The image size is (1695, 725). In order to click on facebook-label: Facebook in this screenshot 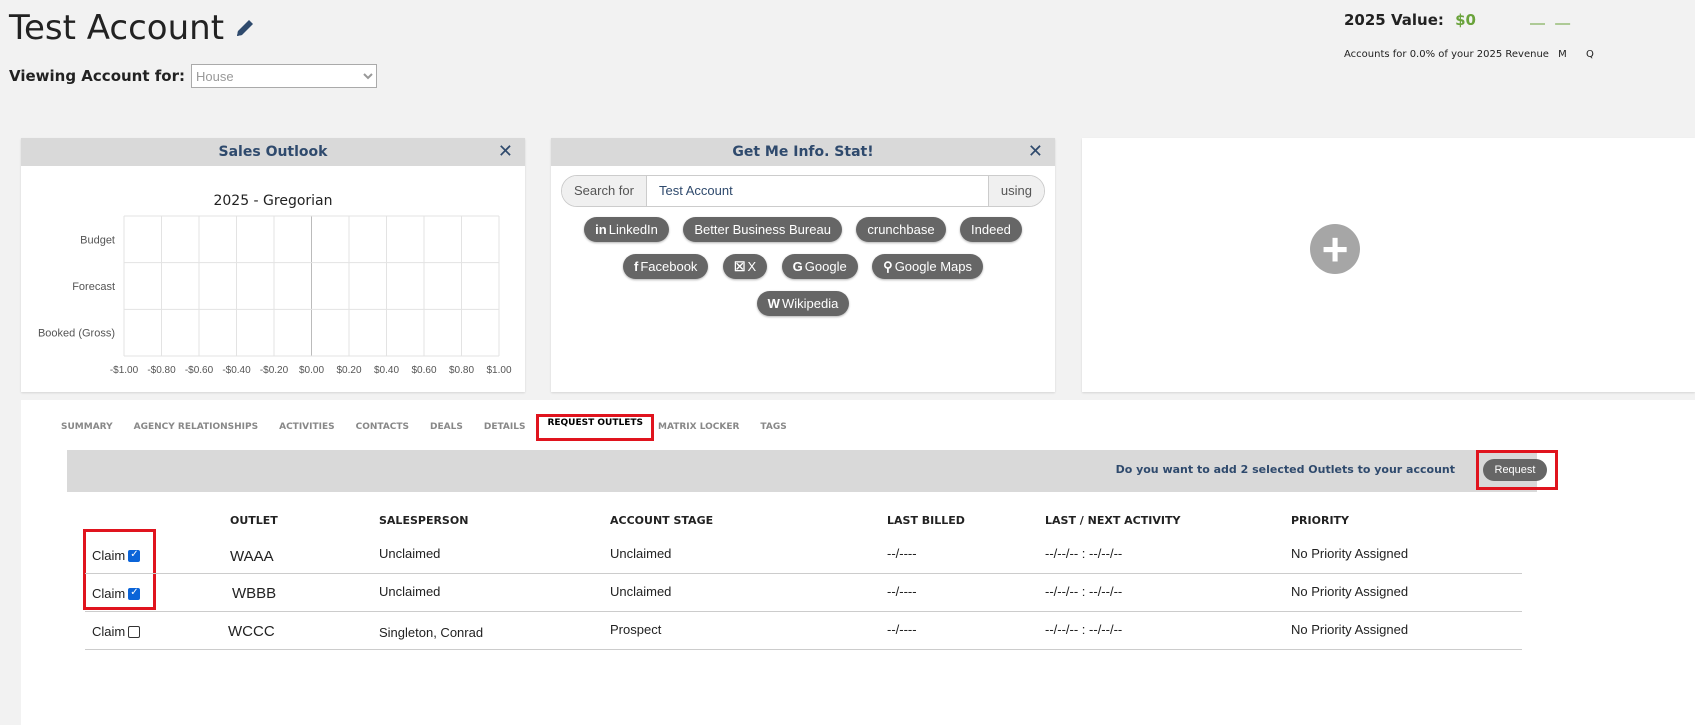, I will do `click(669, 266)`.